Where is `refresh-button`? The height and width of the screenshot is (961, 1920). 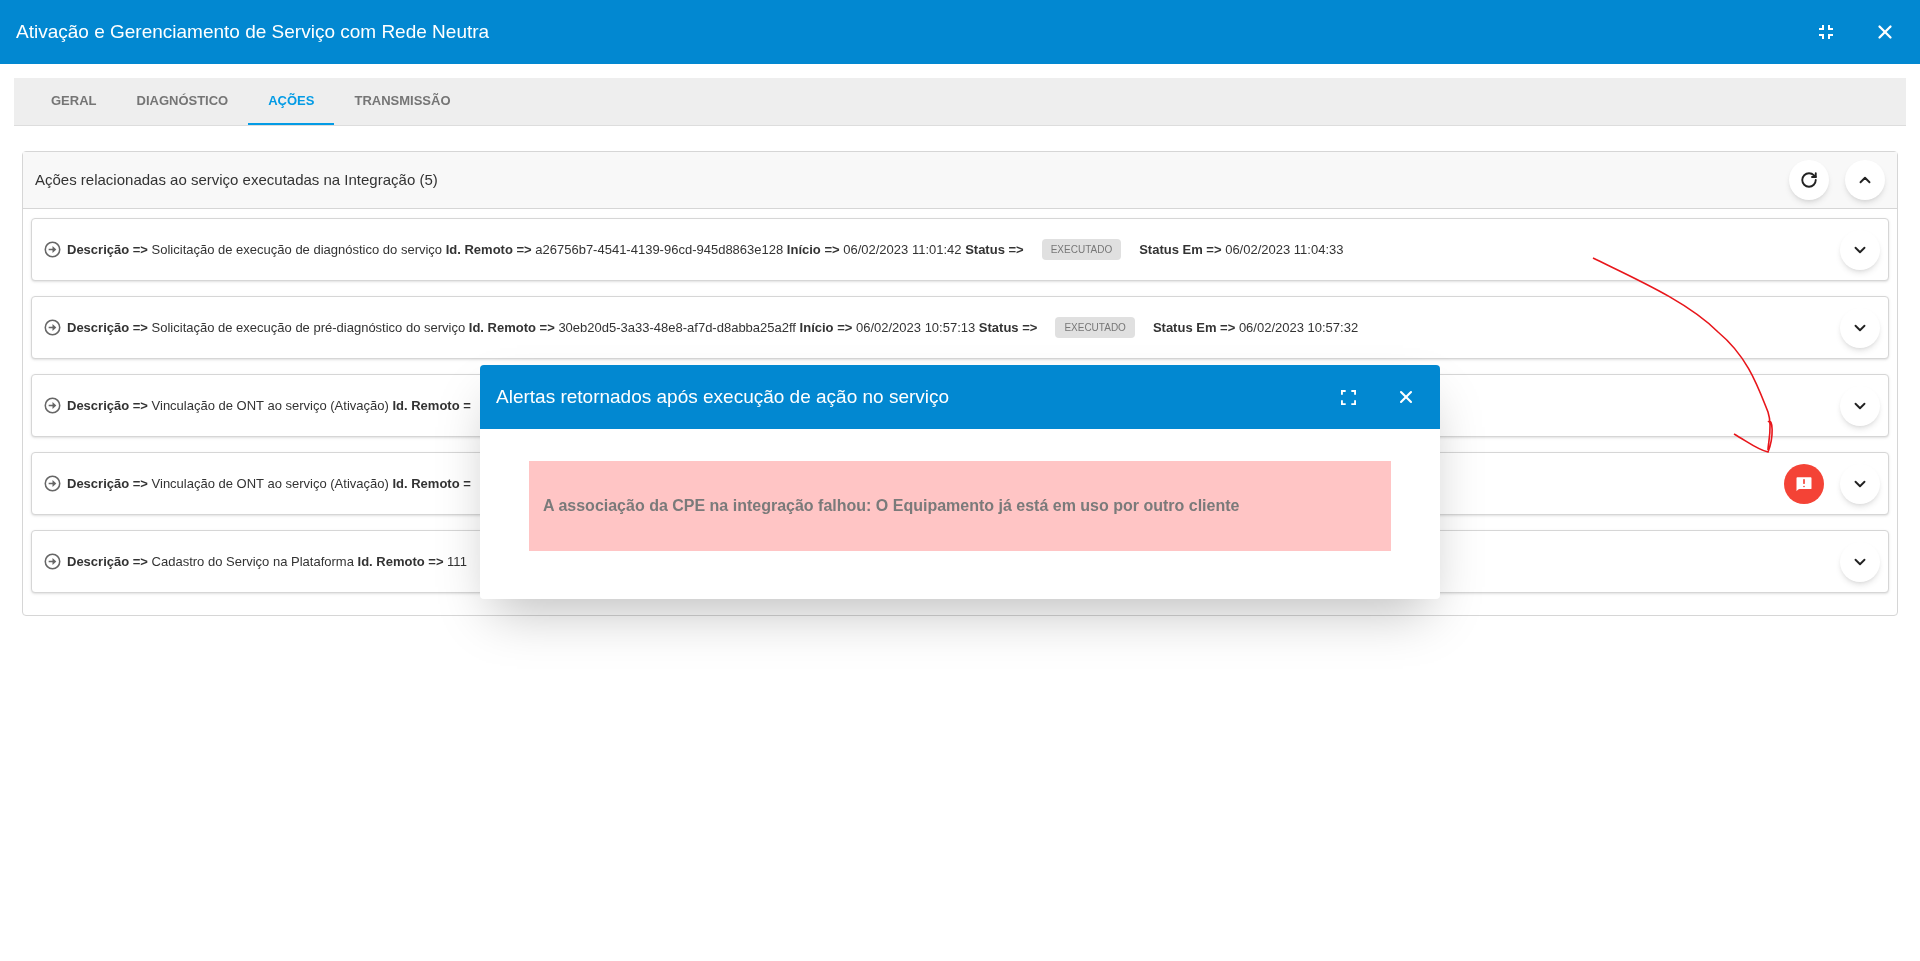 refresh-button is located at coordinates (1809, 180).